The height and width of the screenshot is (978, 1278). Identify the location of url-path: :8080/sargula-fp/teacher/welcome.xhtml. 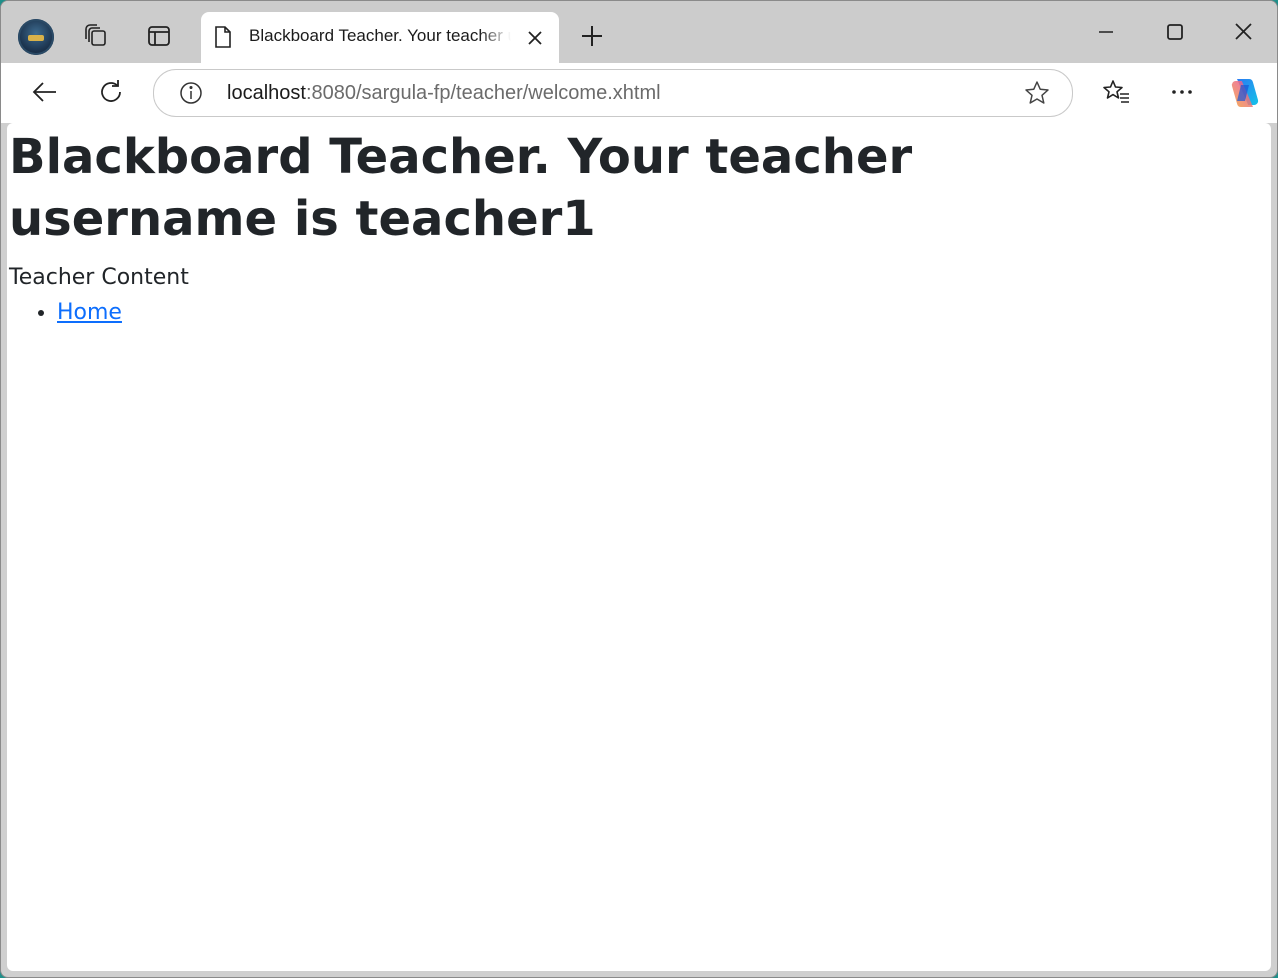
(483, 93).